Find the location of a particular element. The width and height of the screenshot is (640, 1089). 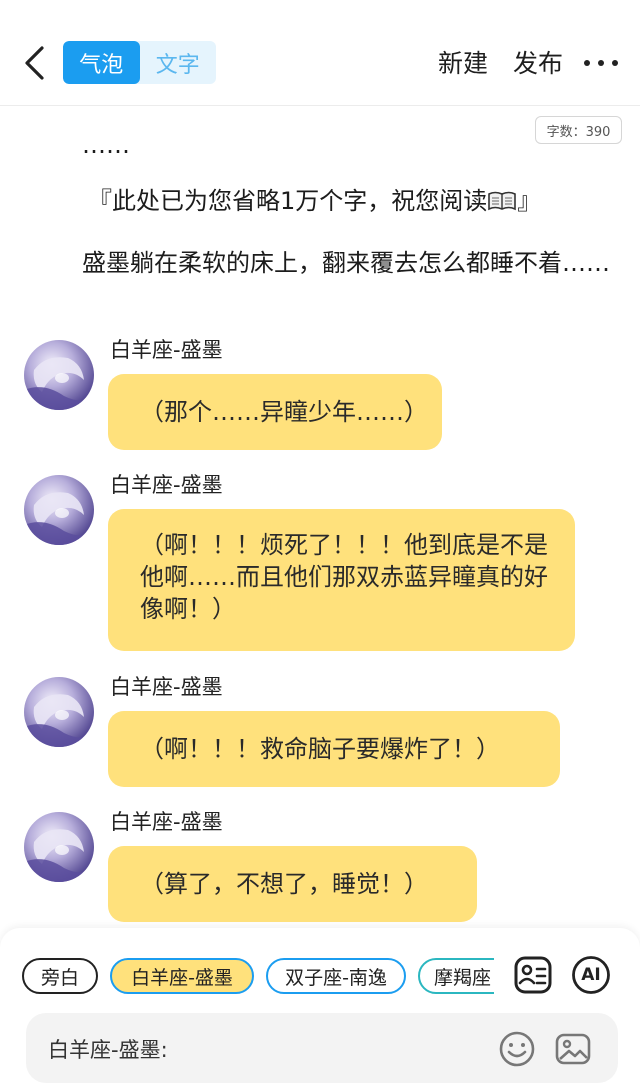

character-chip-nanyi: 双子座-南逸 is located at coordinates (336, 976).